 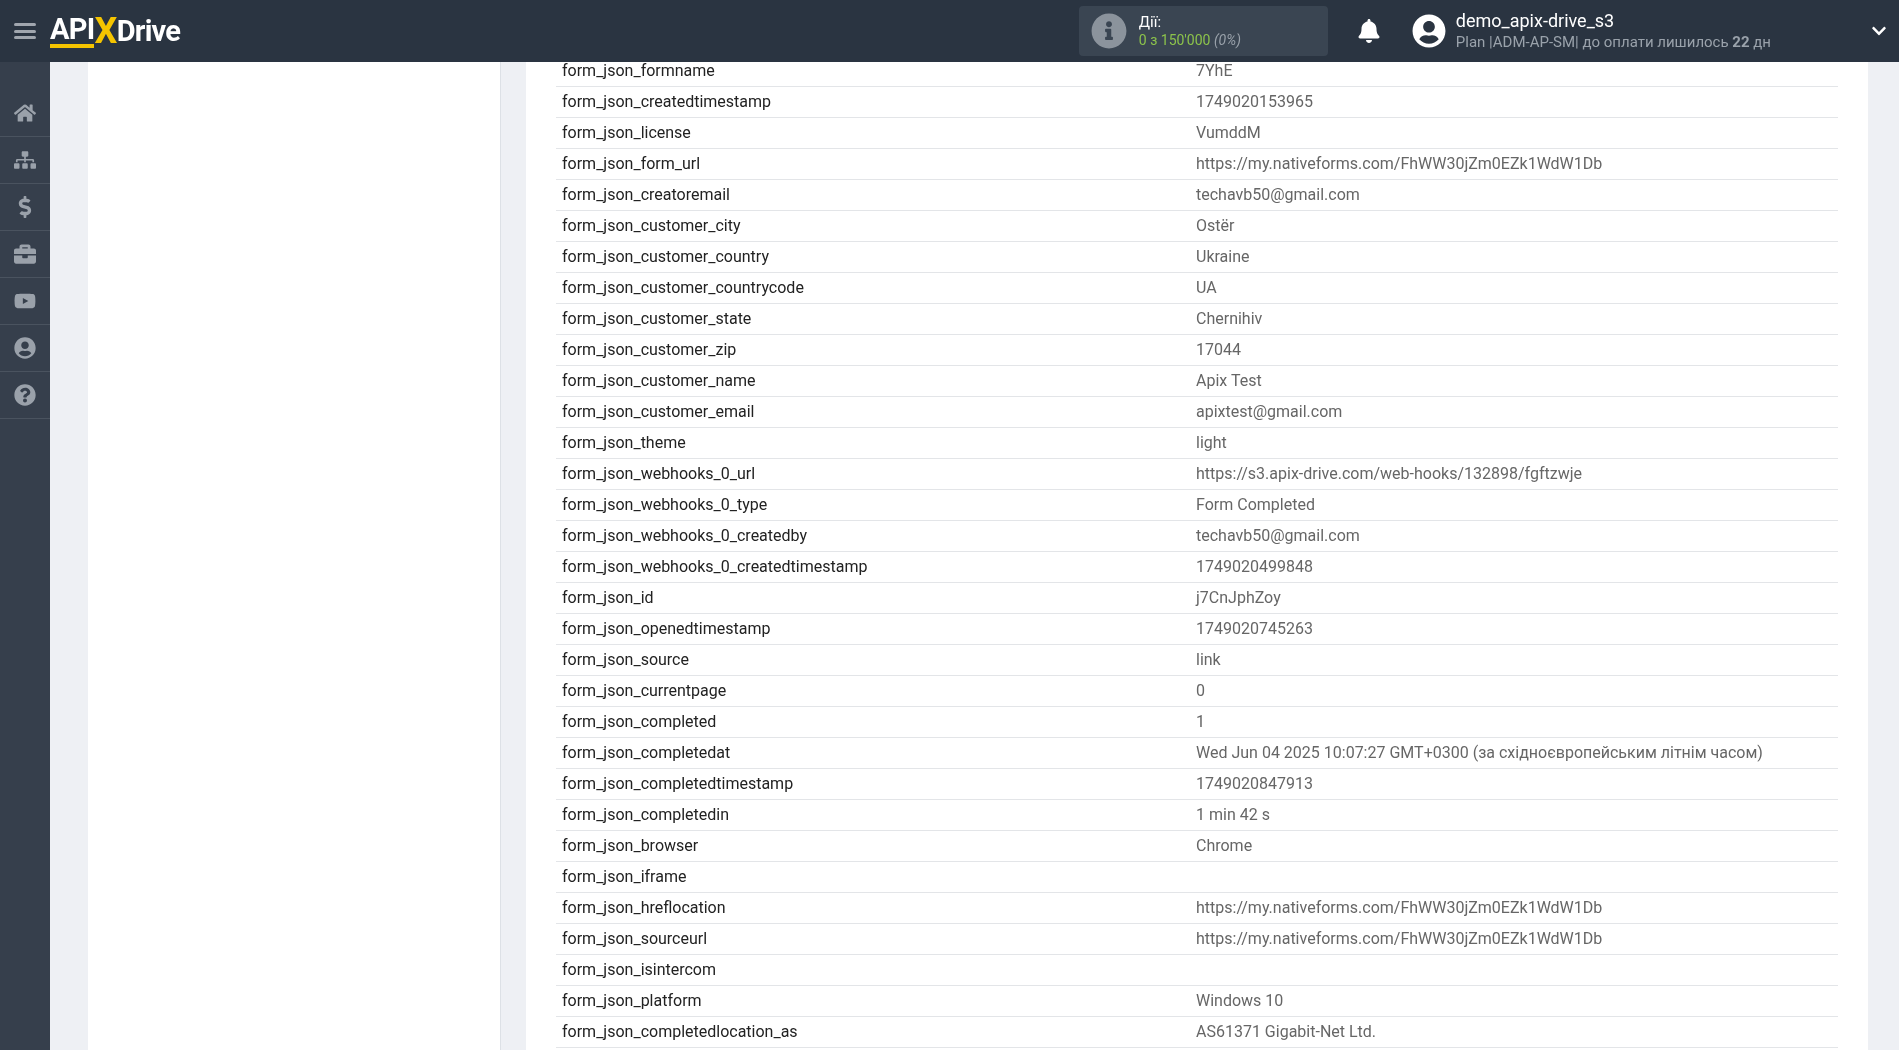 I want to click on field-value: AS61371 Gigabit-Net Ltd., so click(x=1286, y=1032).